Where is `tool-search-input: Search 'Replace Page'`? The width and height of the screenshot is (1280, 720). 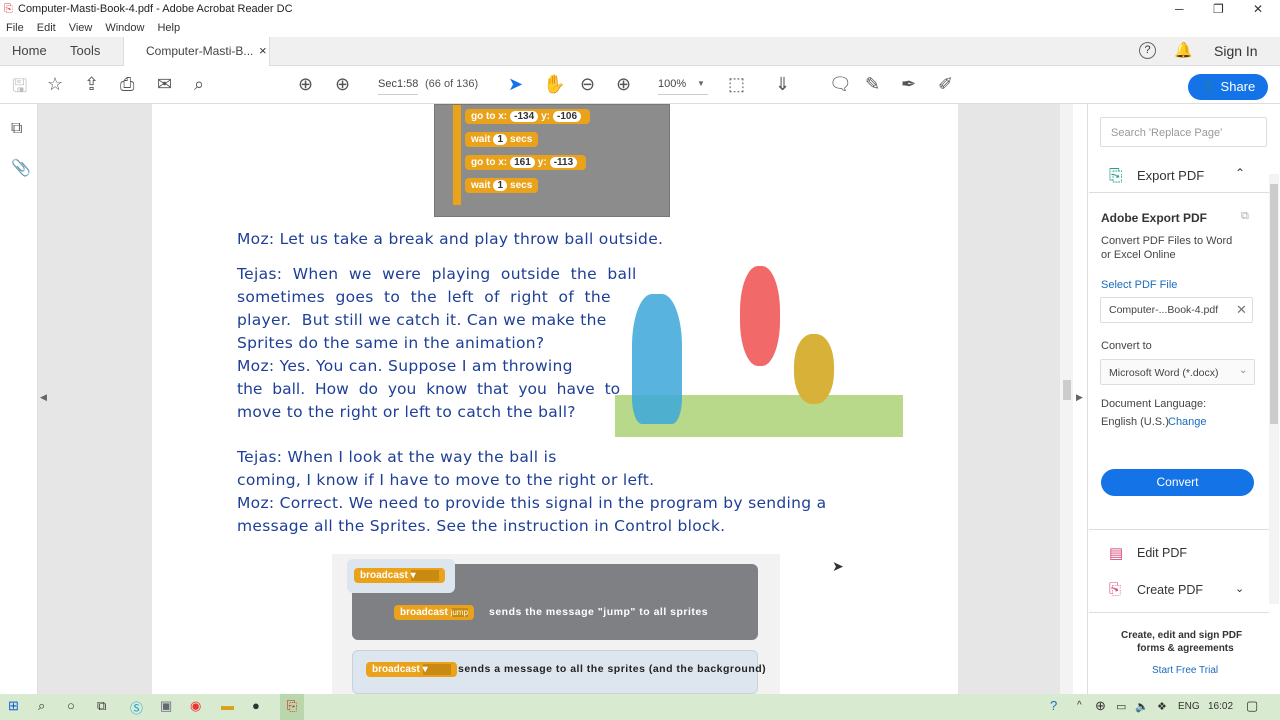 tool-search-input: Search 'Replace Page' is located at coordinates (1183, 132).